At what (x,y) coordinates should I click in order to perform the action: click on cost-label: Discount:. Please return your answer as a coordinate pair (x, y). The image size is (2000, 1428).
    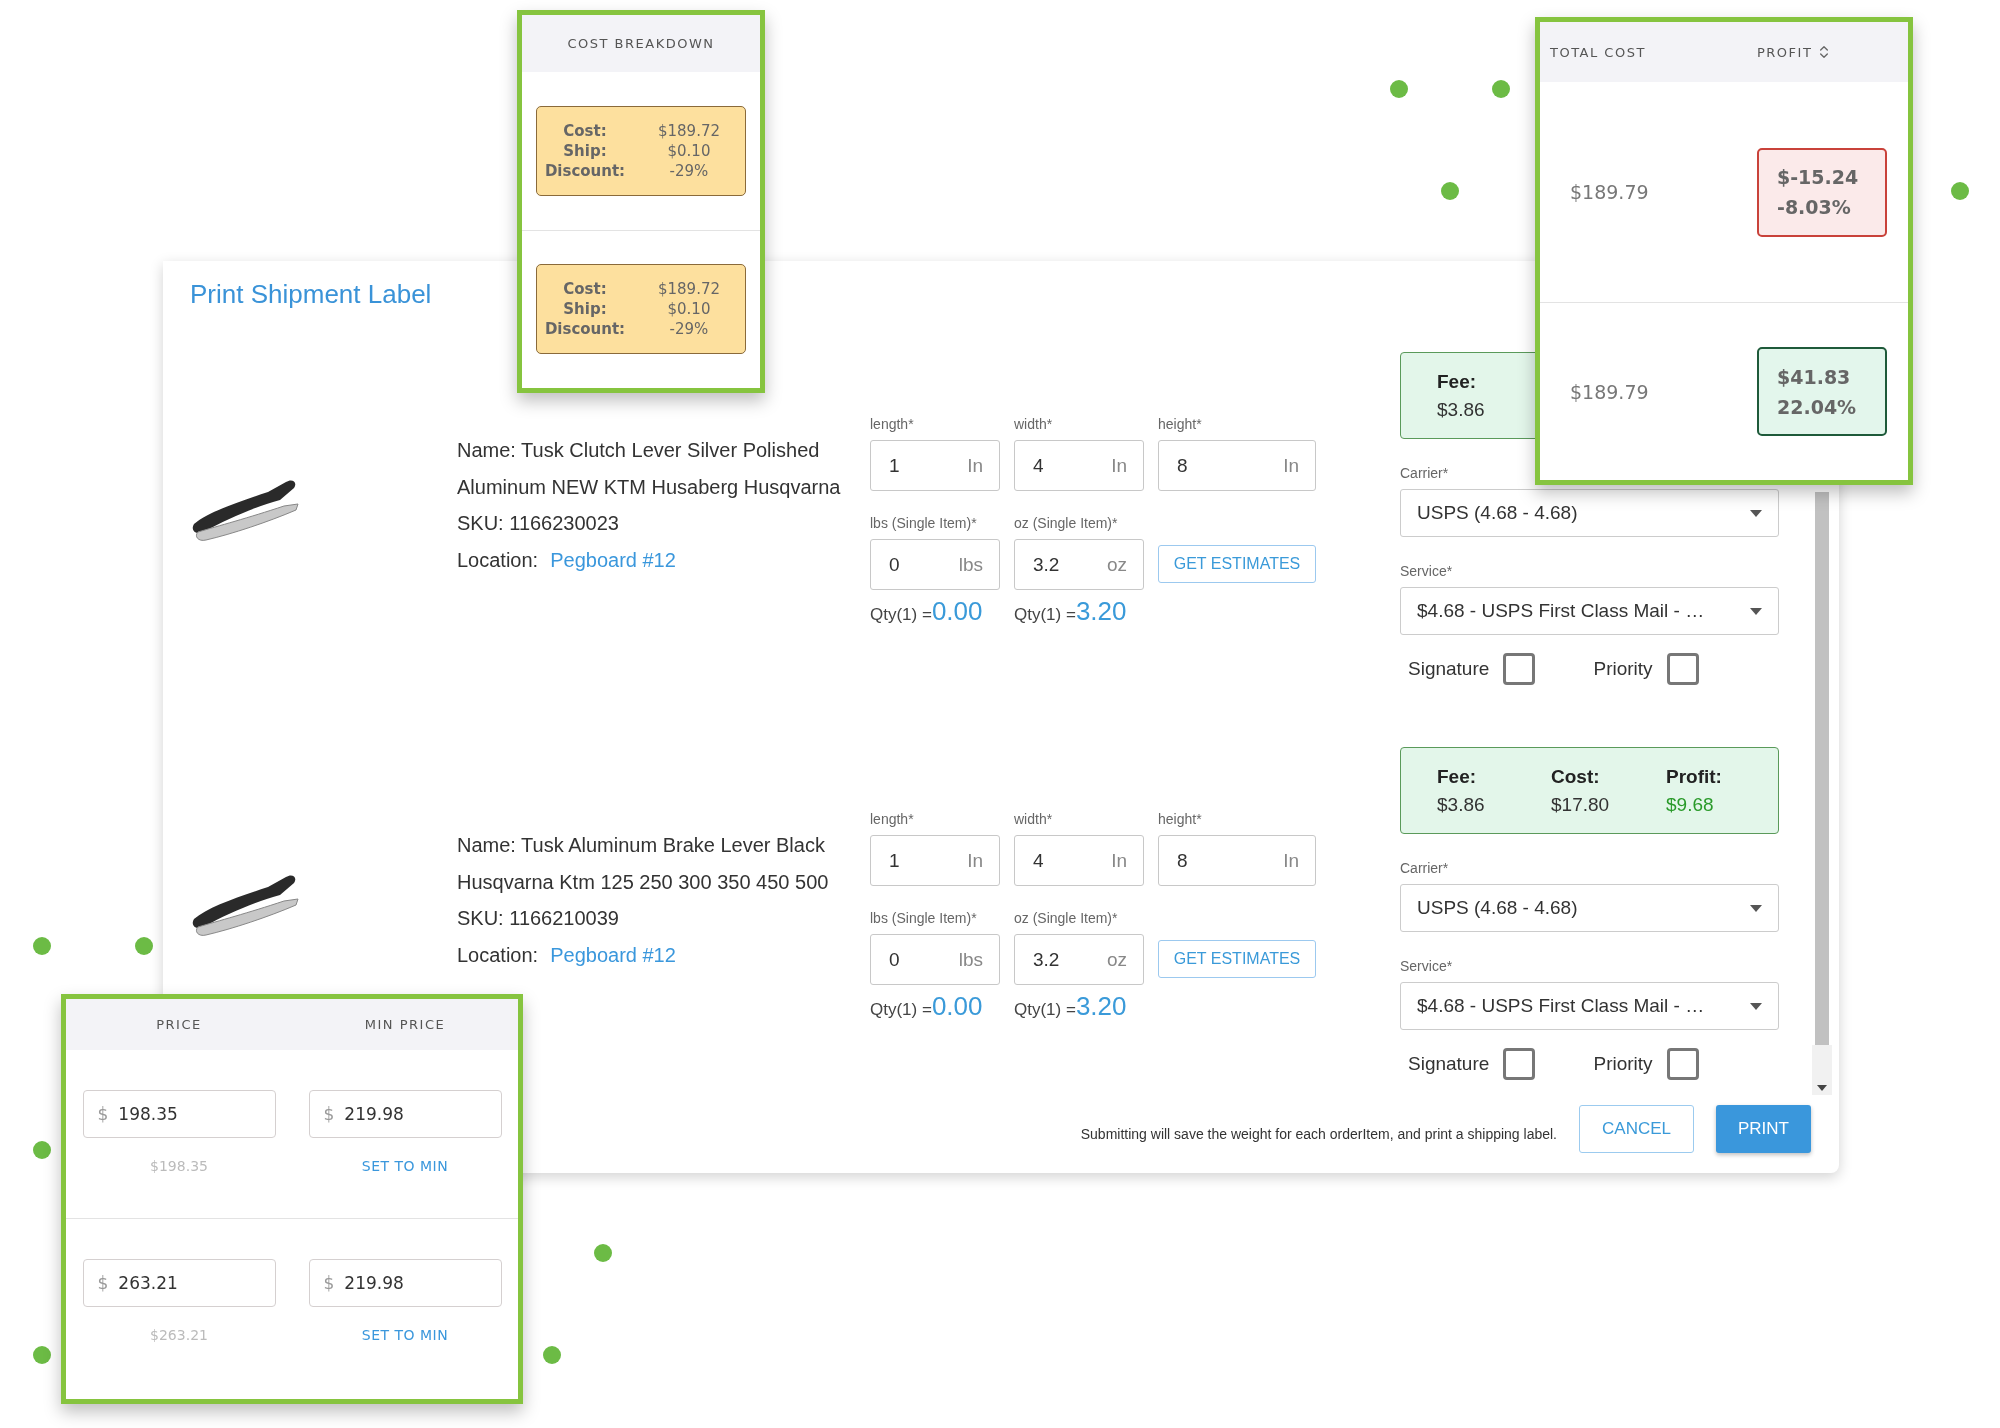
    Looking at the image, I should click on (585, 170).